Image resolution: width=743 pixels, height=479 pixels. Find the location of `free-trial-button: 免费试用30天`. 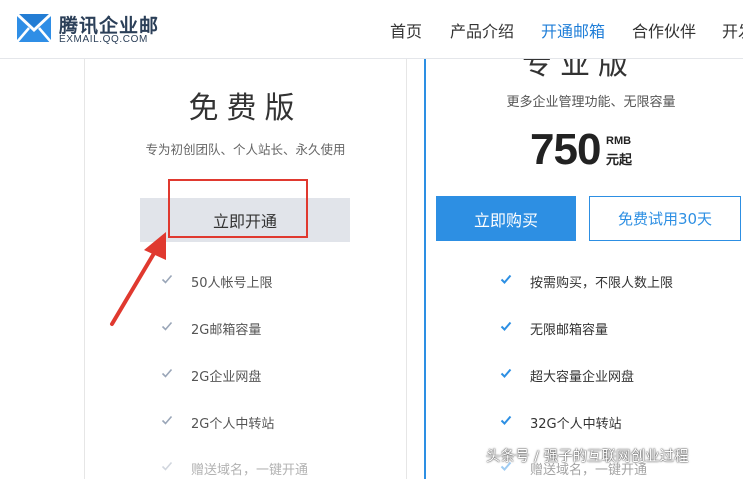

free-trial-button: 免费试用30天 is located at coordinates (665, 218).